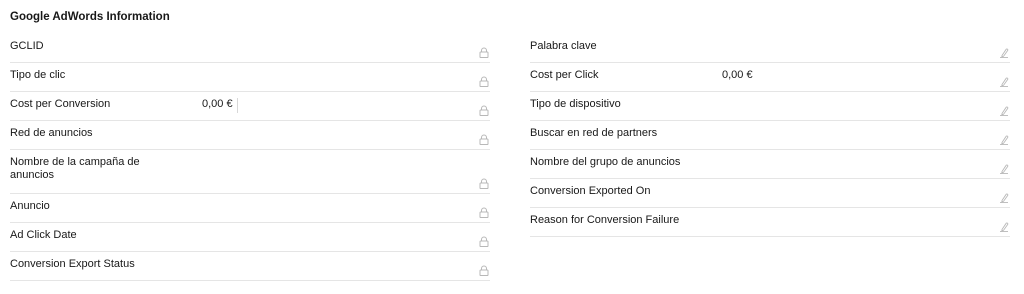 The height and width of the screenshot is (294, 1024). Describe the element at coordinates (770, 193) in the screenshot. I see `field-row-conversion-exported-on: Conversion Exported On` at that location.